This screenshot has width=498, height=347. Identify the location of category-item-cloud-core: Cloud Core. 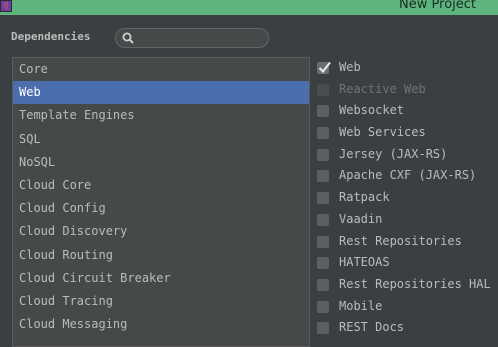
(161, 185).